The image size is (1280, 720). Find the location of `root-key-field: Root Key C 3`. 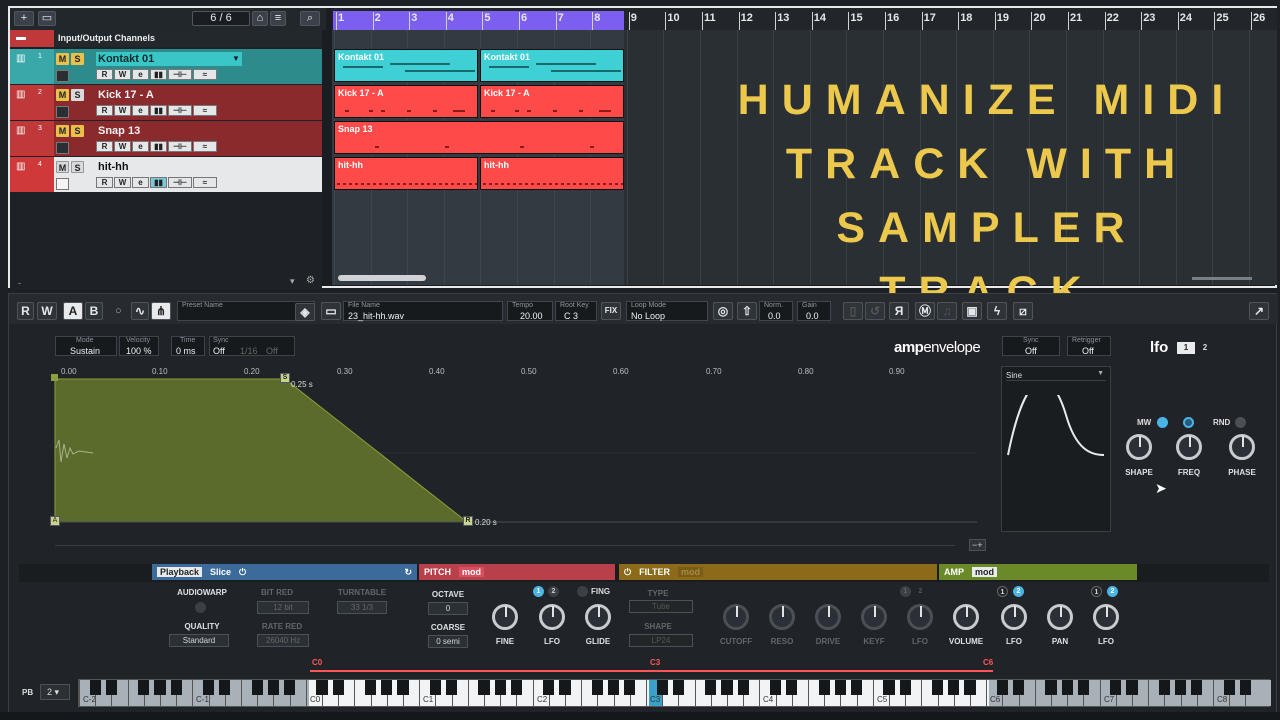

root-key-field: Root Key C 3 is located at coordinates (576, 311).